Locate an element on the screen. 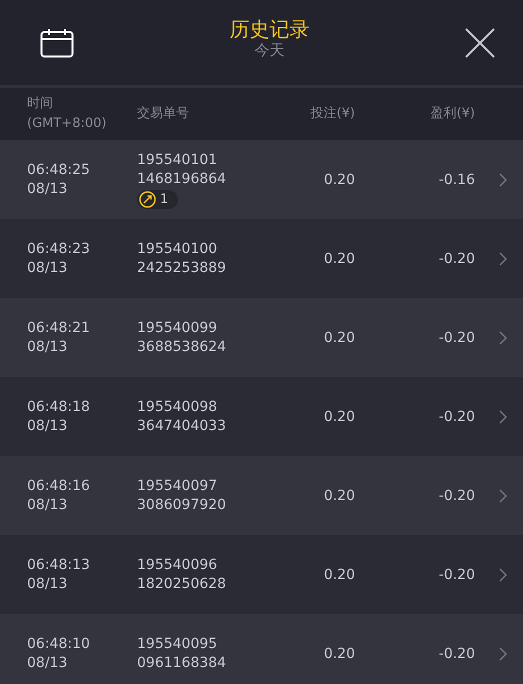 This screenshot has height=684, width=523. history-row: 06:48:25 08/13 195540101 1468196864 1 0.20 -0.16 is located at coordinates (261, 179).